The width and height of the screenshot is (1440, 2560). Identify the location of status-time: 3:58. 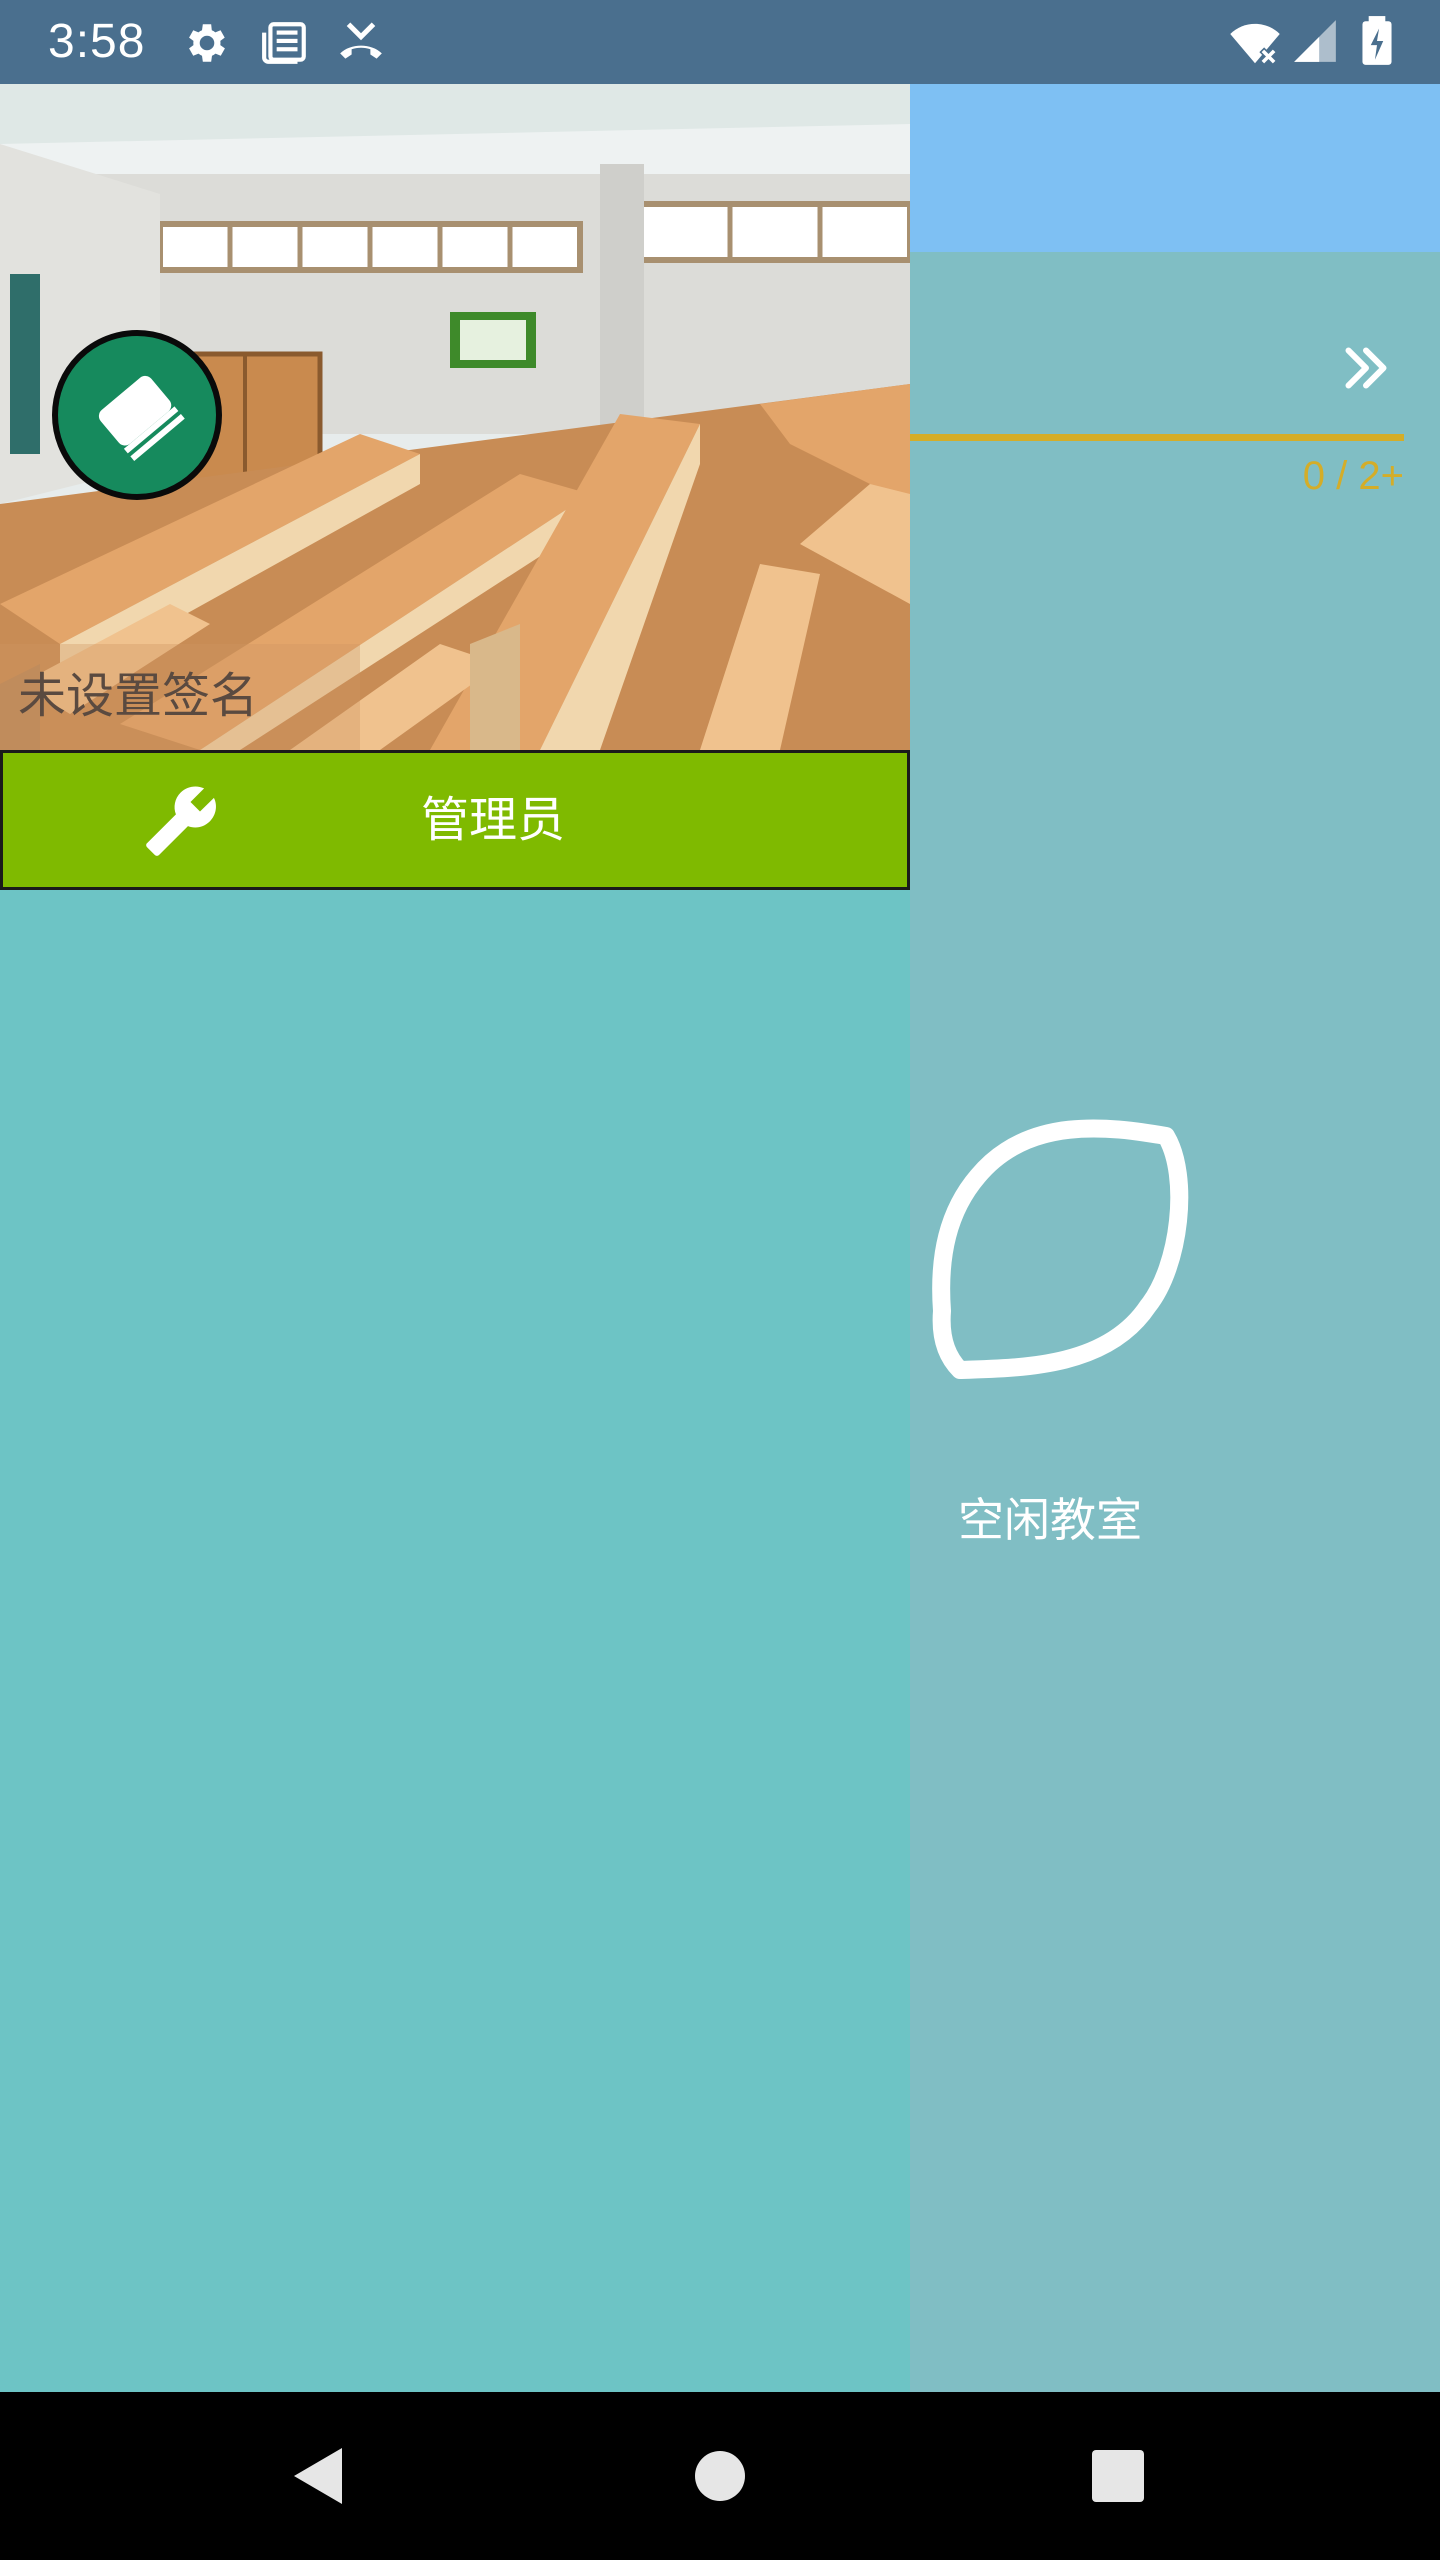
(97, 41).